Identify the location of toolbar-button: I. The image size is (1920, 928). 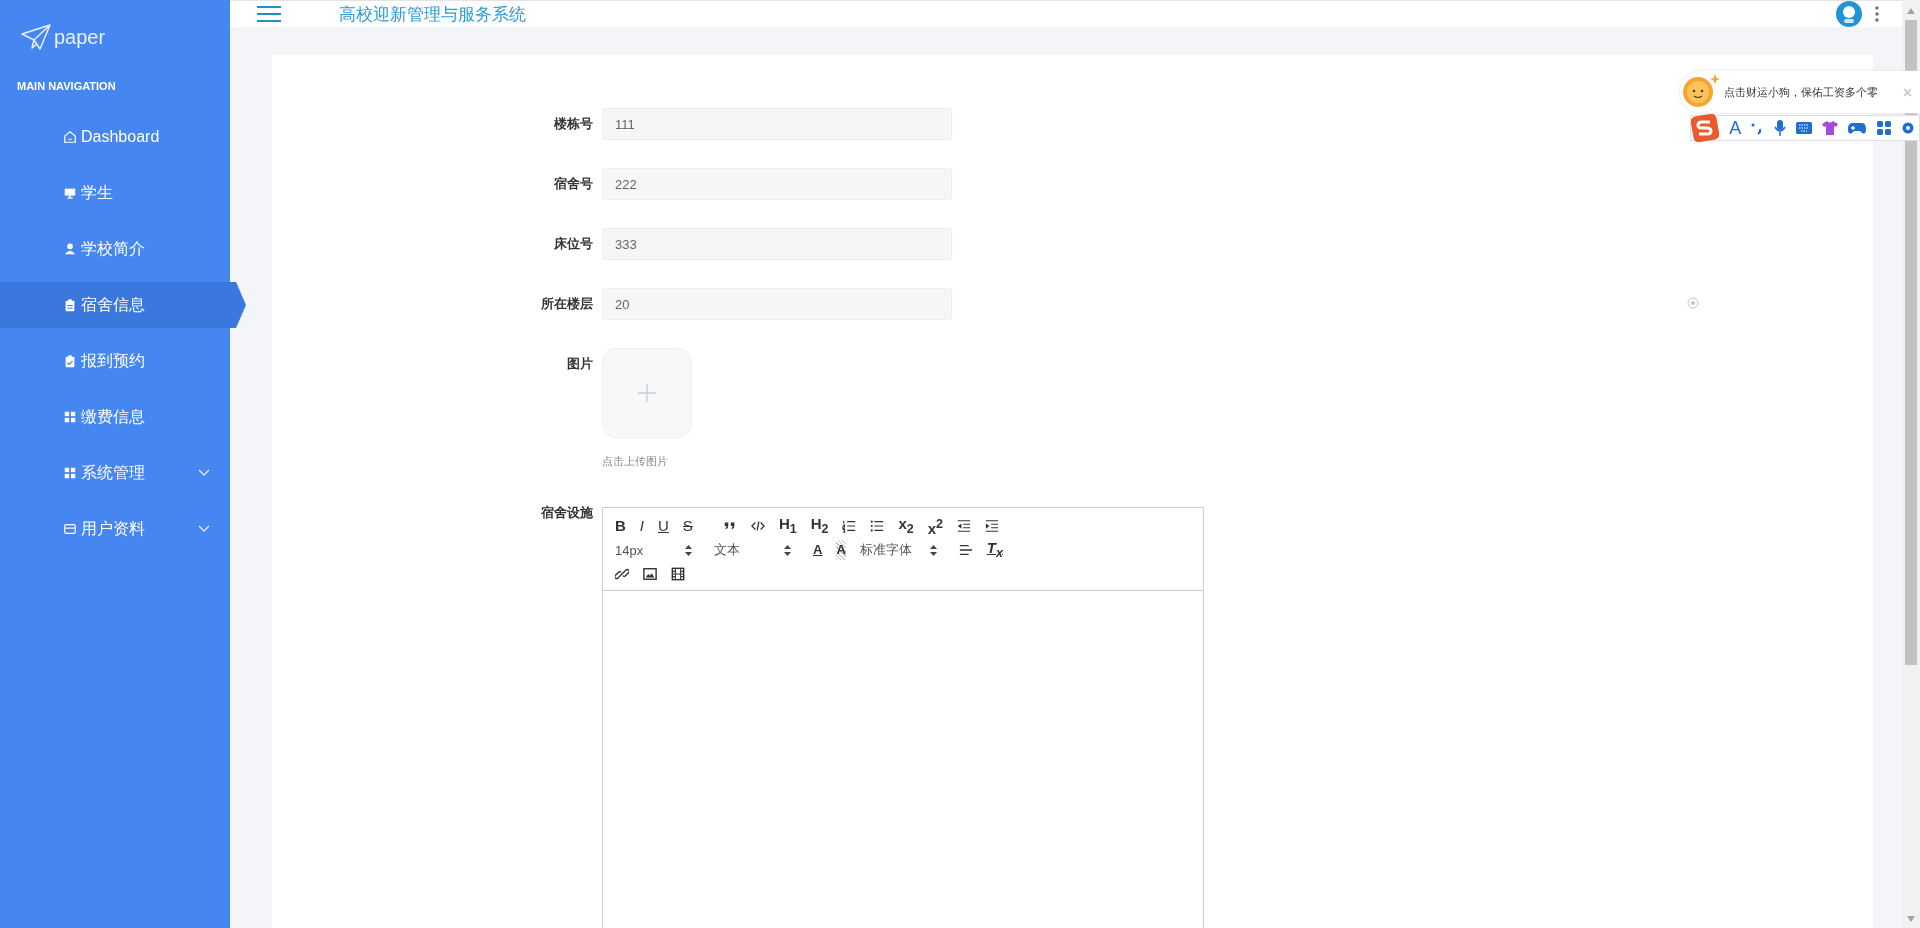
(641, 526).